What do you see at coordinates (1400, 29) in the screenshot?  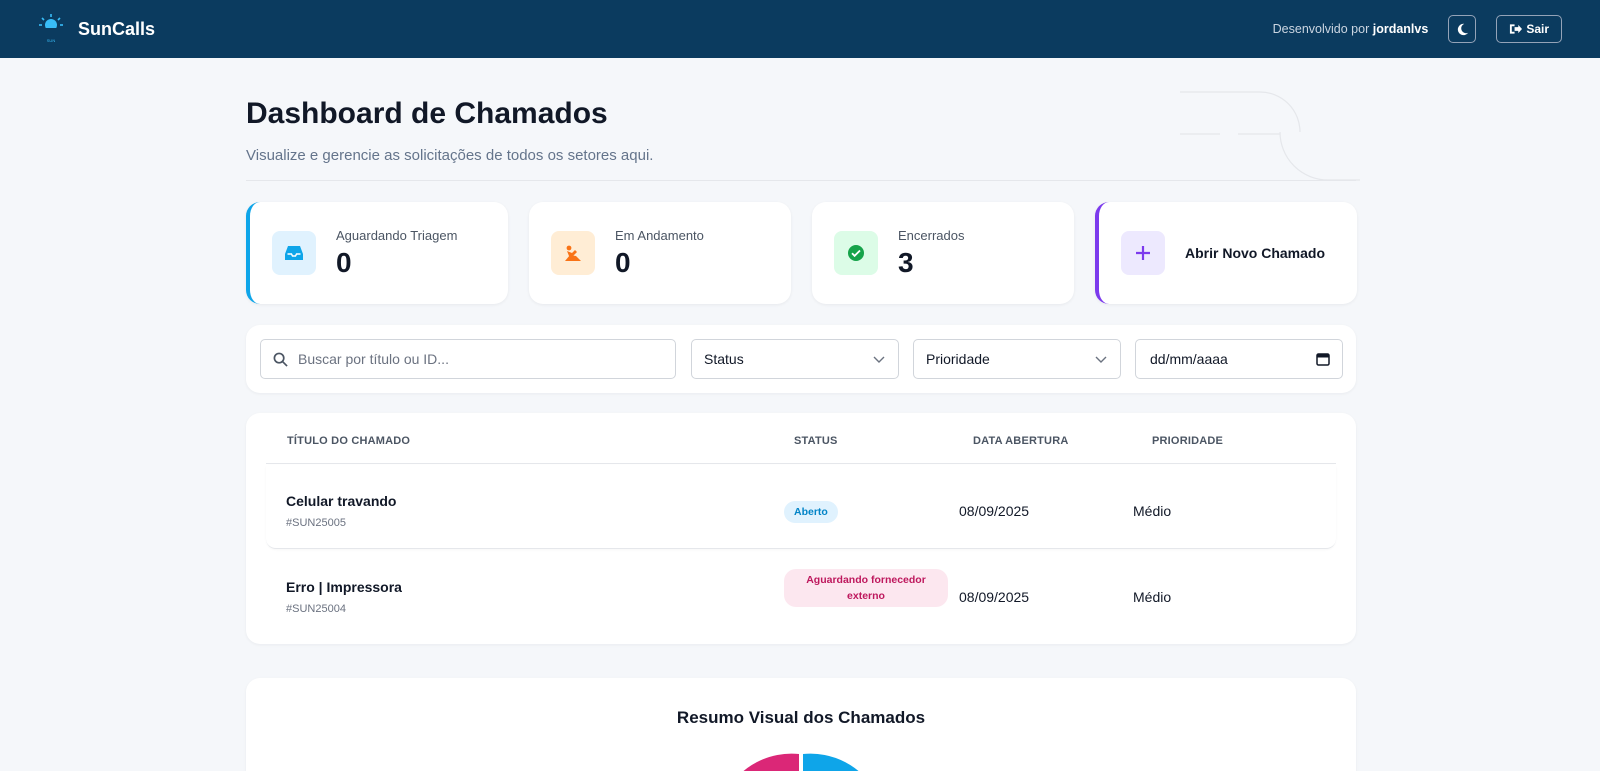 I see `developer-name: jordanlvs` at bounding box center [1400, 29].